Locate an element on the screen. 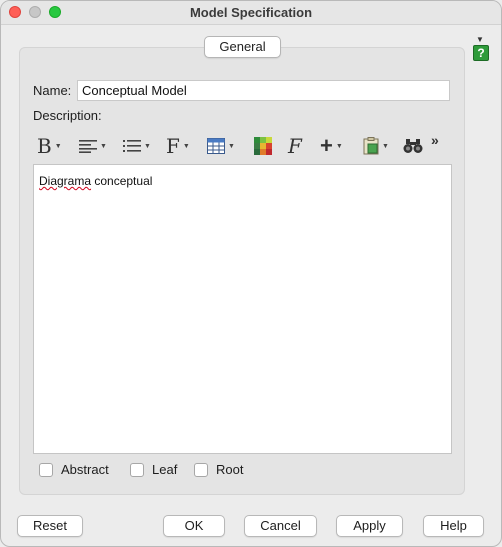 Image resolution: width=502 pixels, height=547 pixels. paste-icon is located at coordinates (371, 146).